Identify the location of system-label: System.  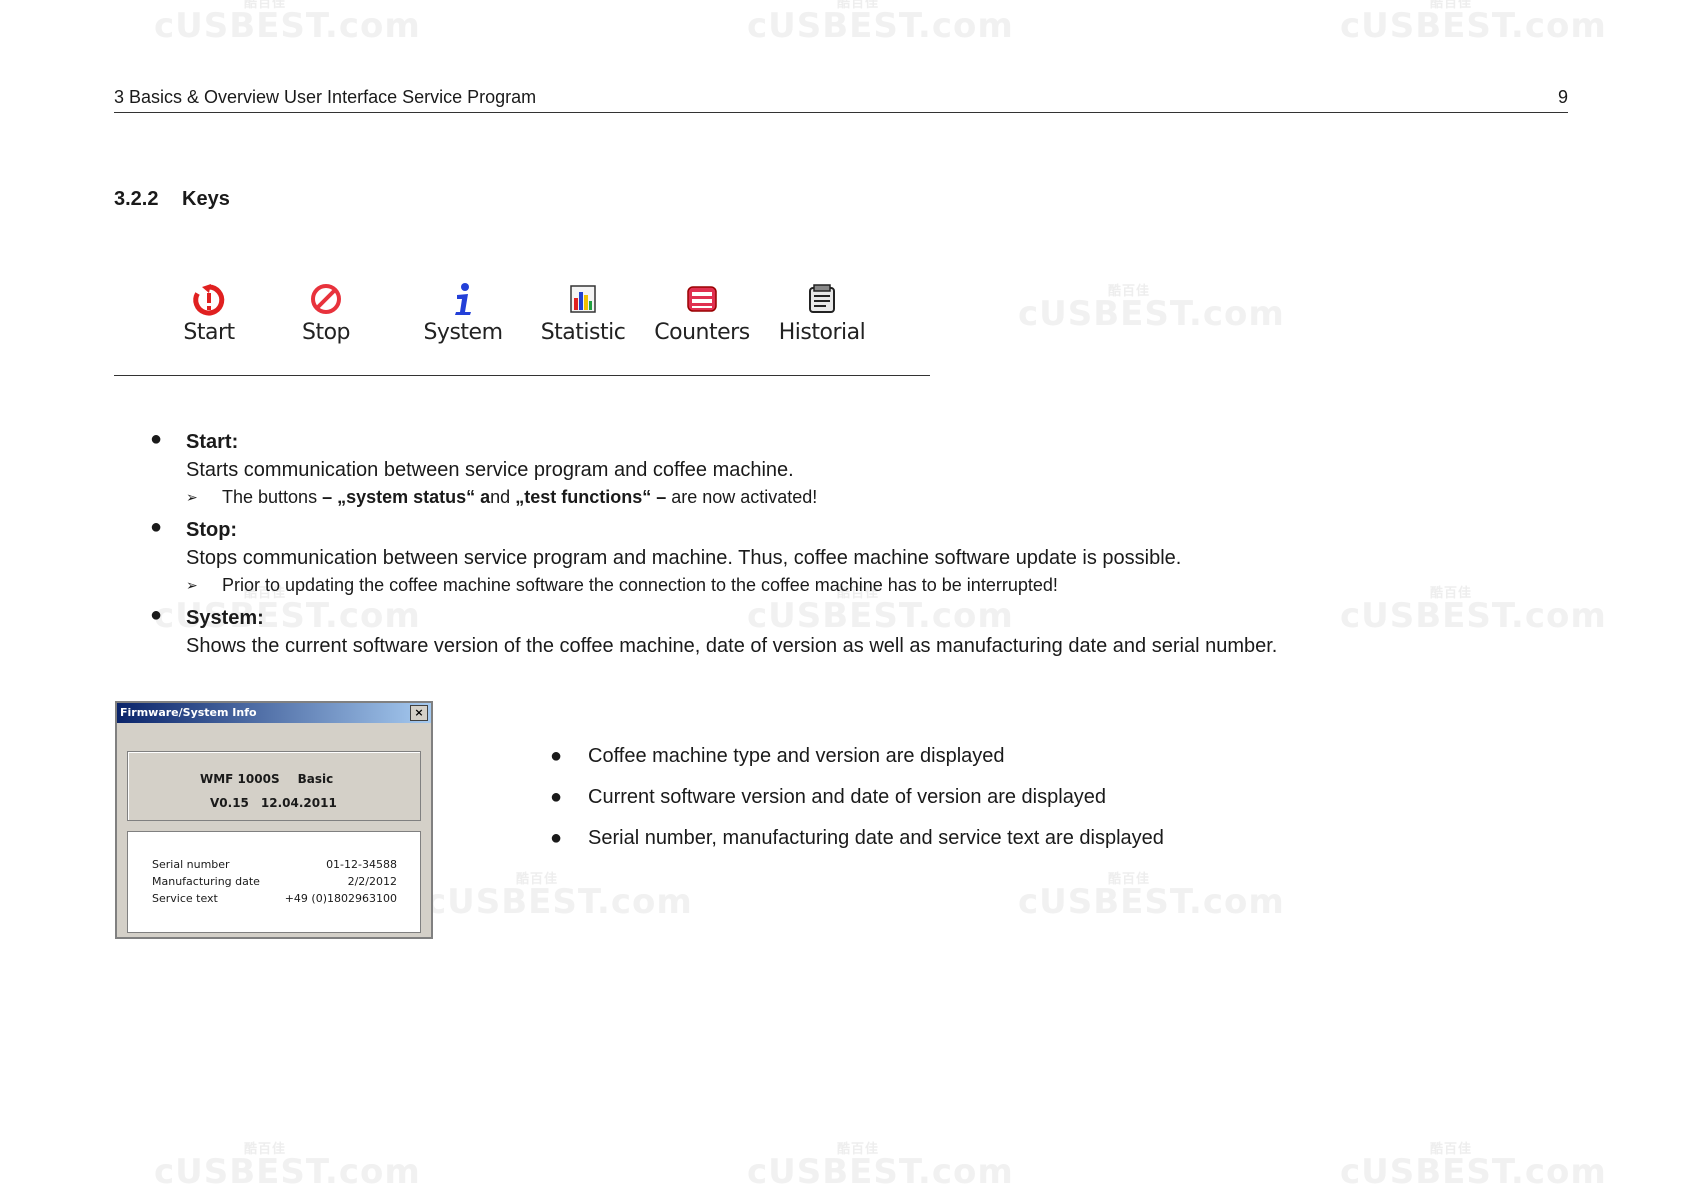
(463, 332).